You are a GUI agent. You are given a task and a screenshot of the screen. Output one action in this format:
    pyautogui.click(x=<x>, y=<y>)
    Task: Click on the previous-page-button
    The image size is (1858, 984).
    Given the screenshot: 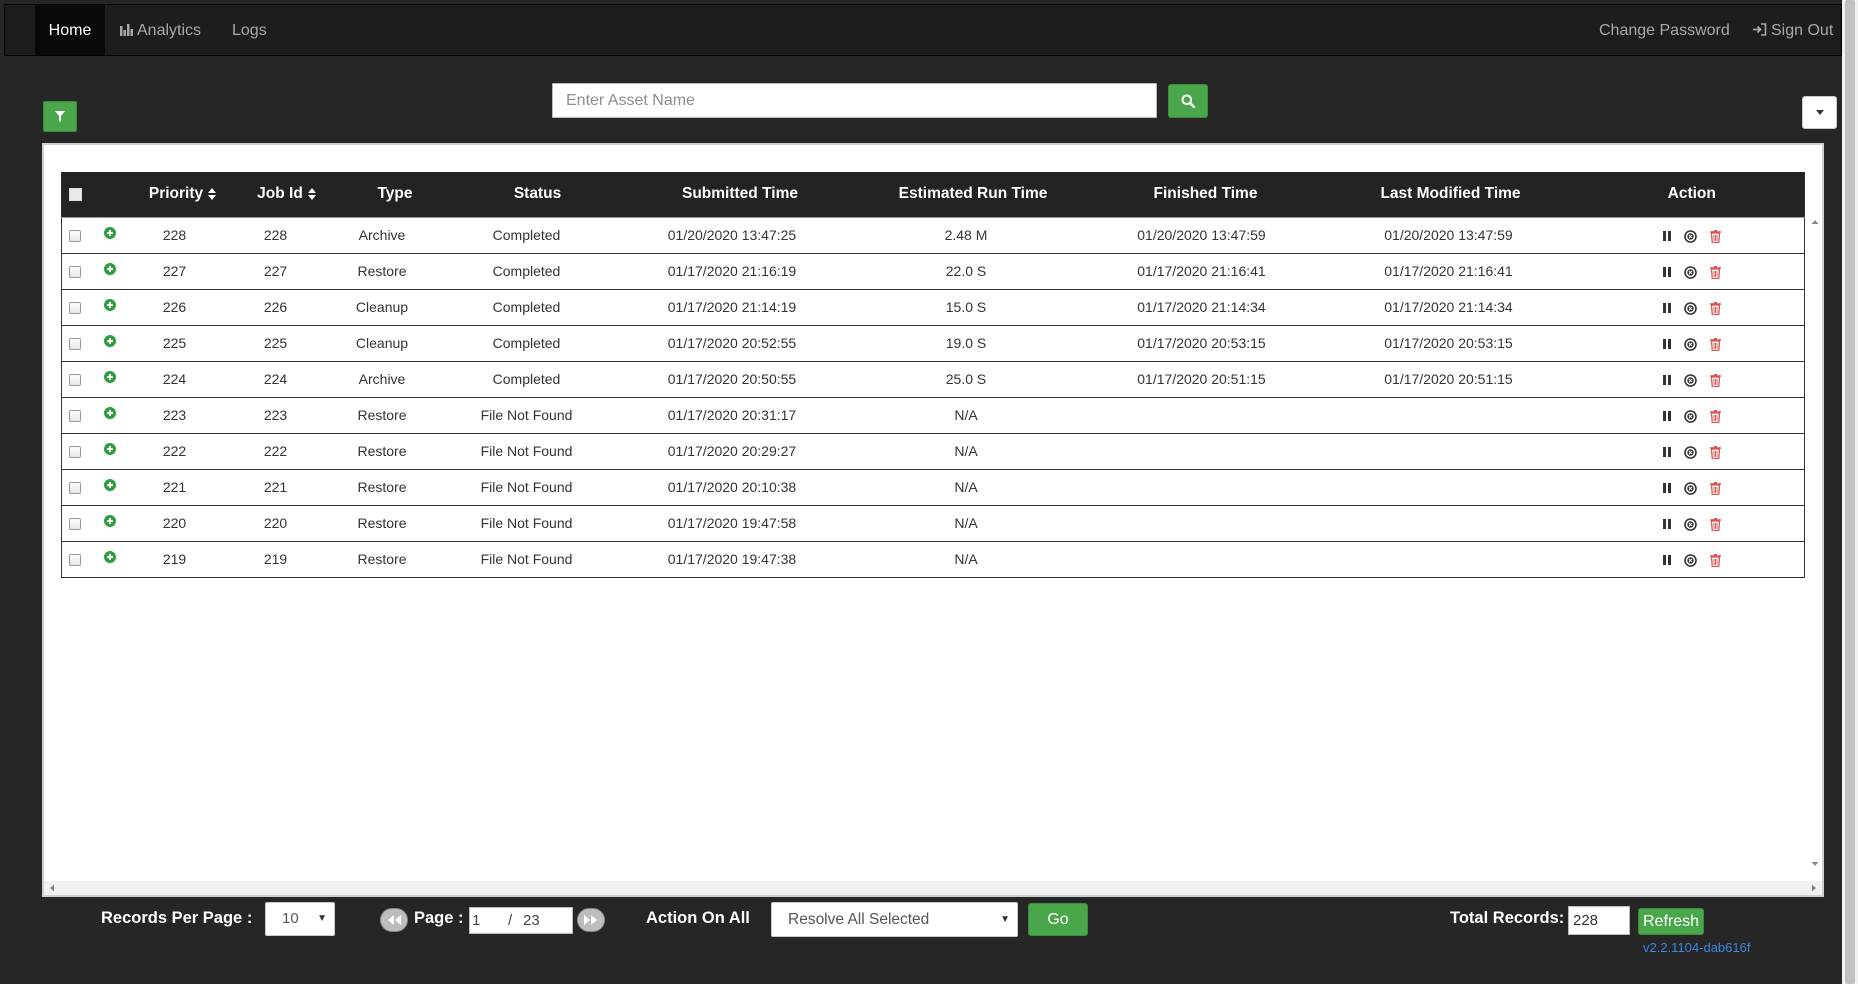 What is the action you would take?
    pyautogui.click(x=394, y=920)
    